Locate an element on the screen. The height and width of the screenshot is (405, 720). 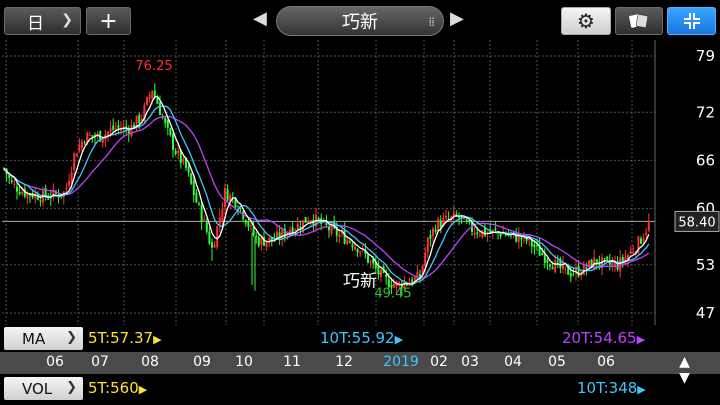
vol-indicator-dropdown: VOL ❯ is located at coordinates (43, 388).